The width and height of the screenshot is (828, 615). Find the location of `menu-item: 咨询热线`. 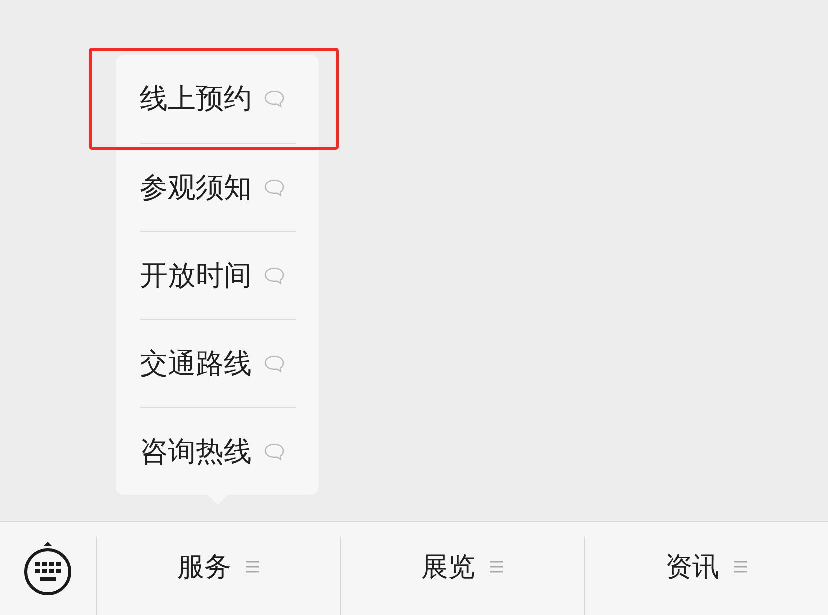

menu-item: 咨询热线 is located at coordinates (218, 451).